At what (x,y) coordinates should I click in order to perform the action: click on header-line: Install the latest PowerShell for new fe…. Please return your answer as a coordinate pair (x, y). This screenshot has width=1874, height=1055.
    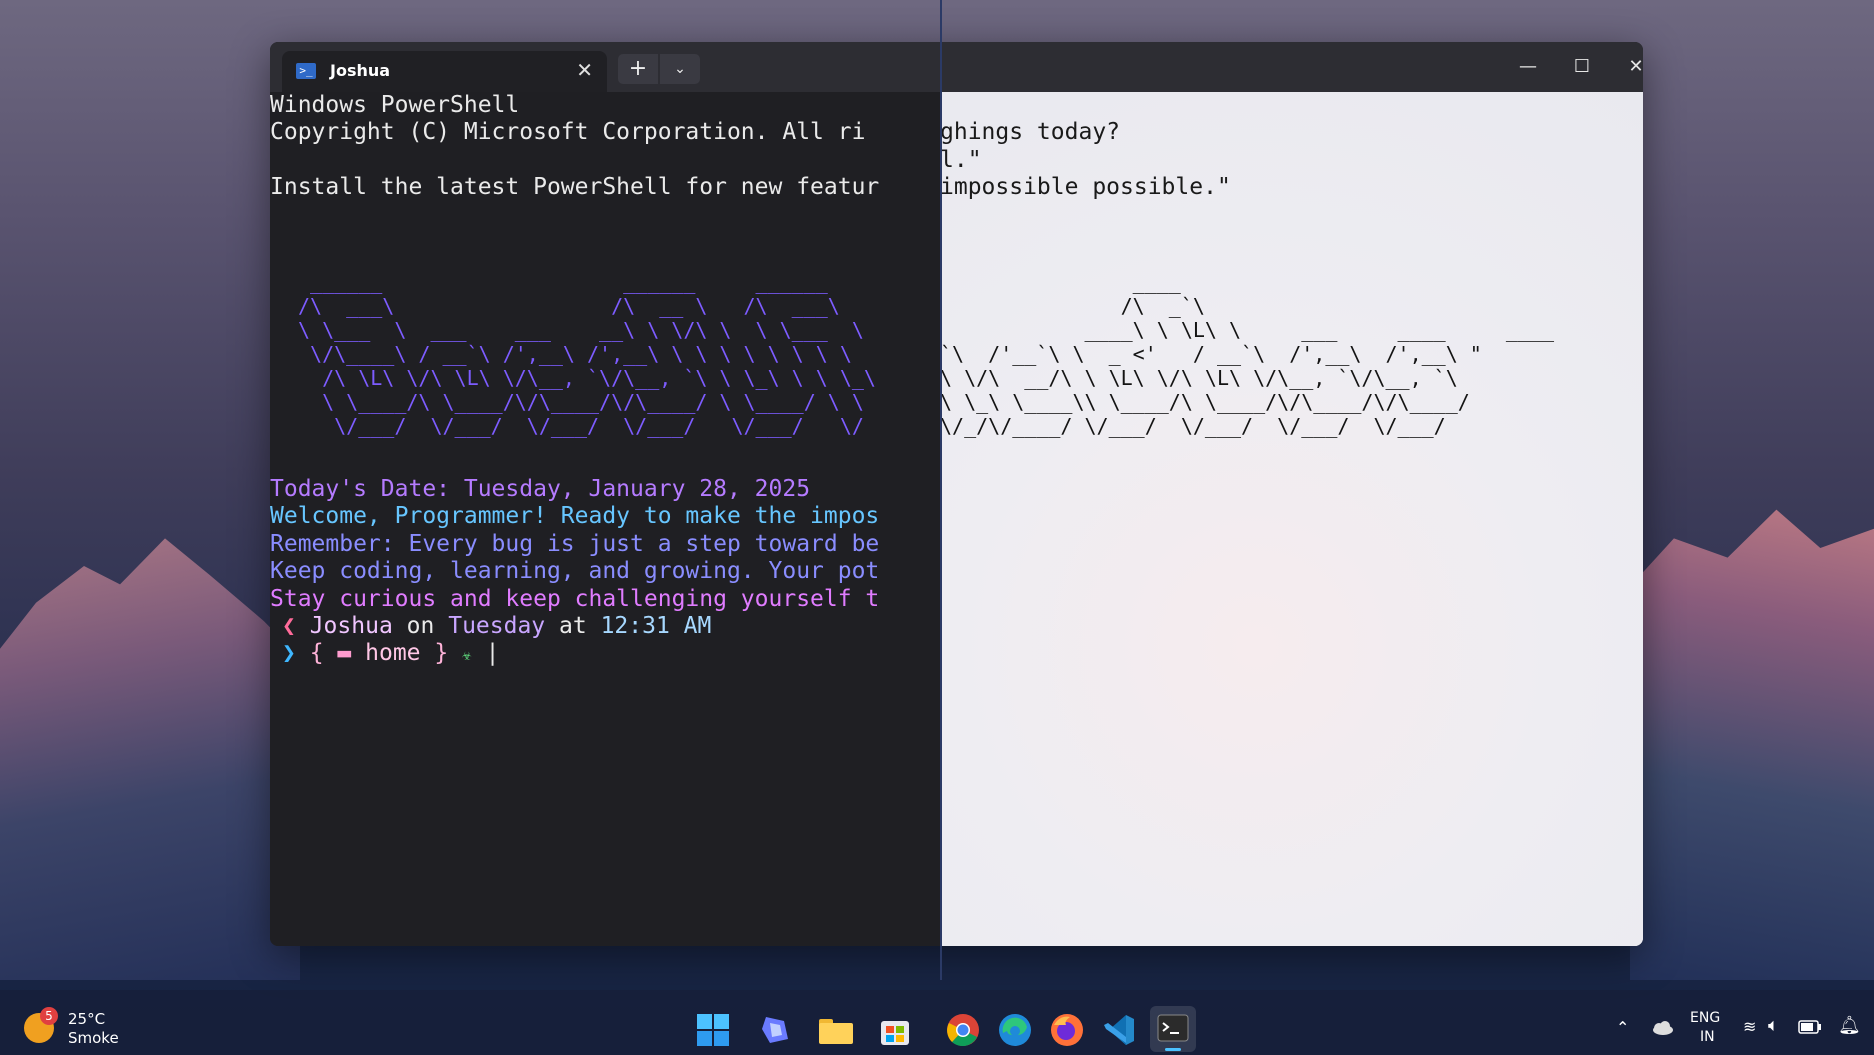
    Looking at the image, I should click on (575, 187).